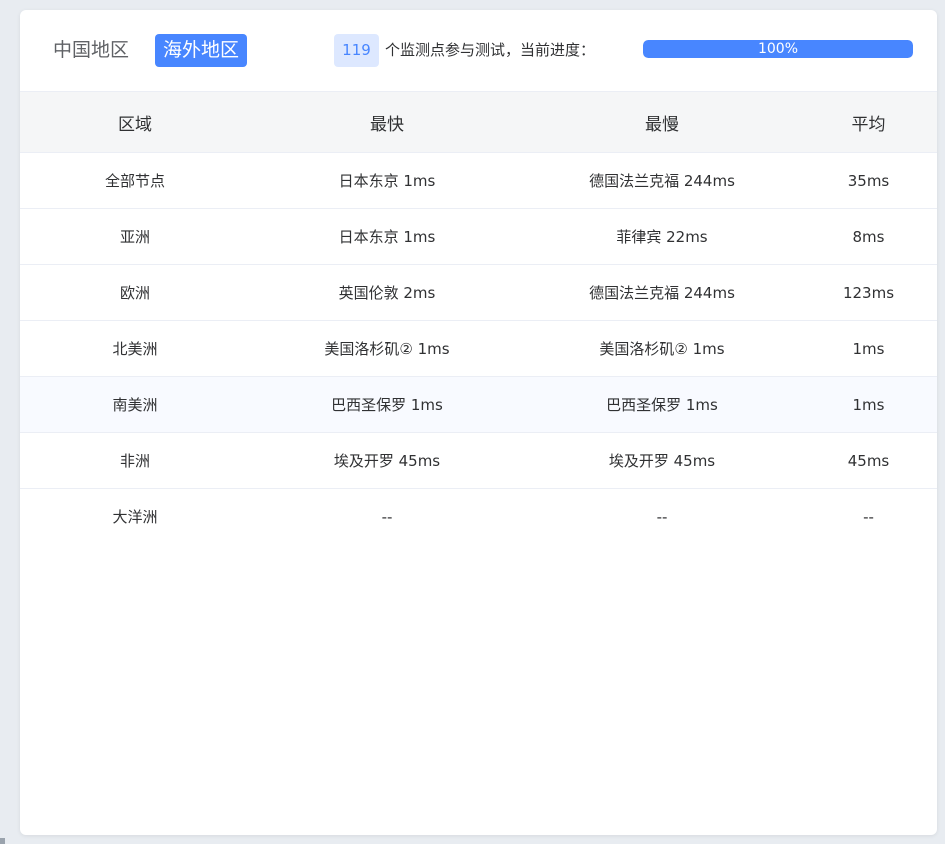  What do you see at coordinates (387, 460) in the screenshot?
I see `cell-fastest: 埃及开罗 45ms` at bounding box center [387, 460].